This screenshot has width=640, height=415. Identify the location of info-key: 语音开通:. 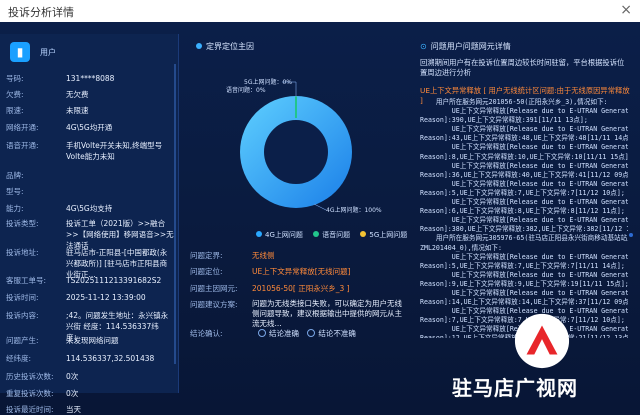
(22, 145).